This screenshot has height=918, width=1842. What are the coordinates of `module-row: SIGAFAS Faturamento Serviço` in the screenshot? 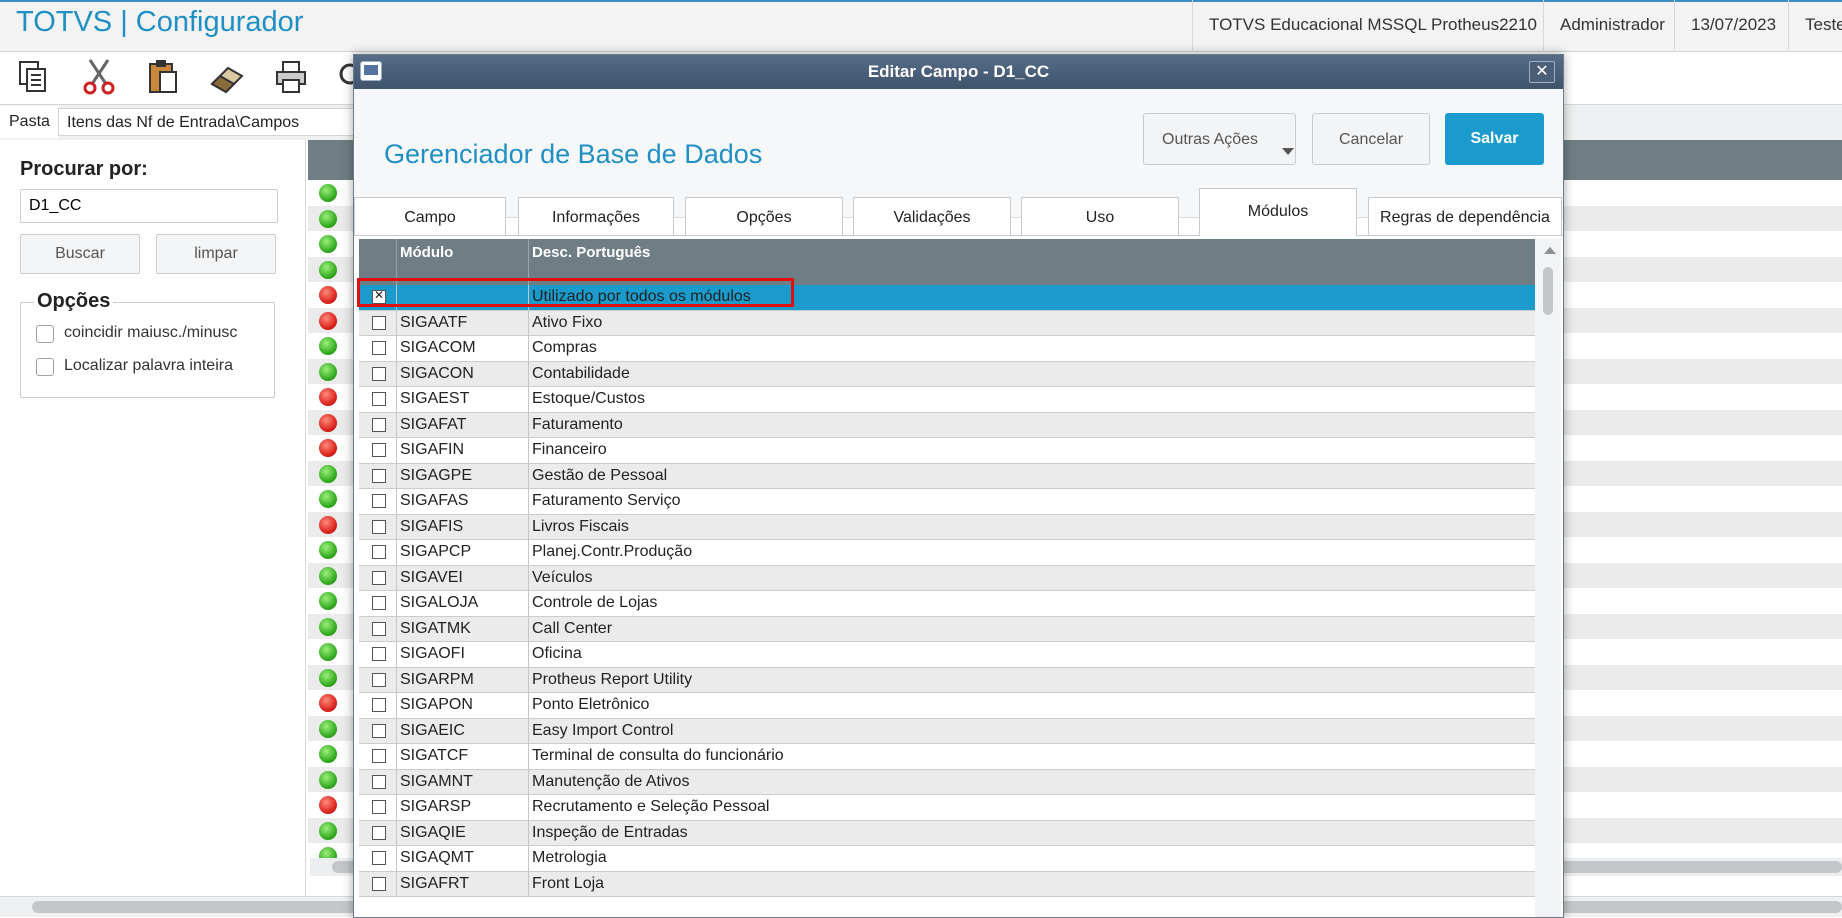 It's located at (950, 502).